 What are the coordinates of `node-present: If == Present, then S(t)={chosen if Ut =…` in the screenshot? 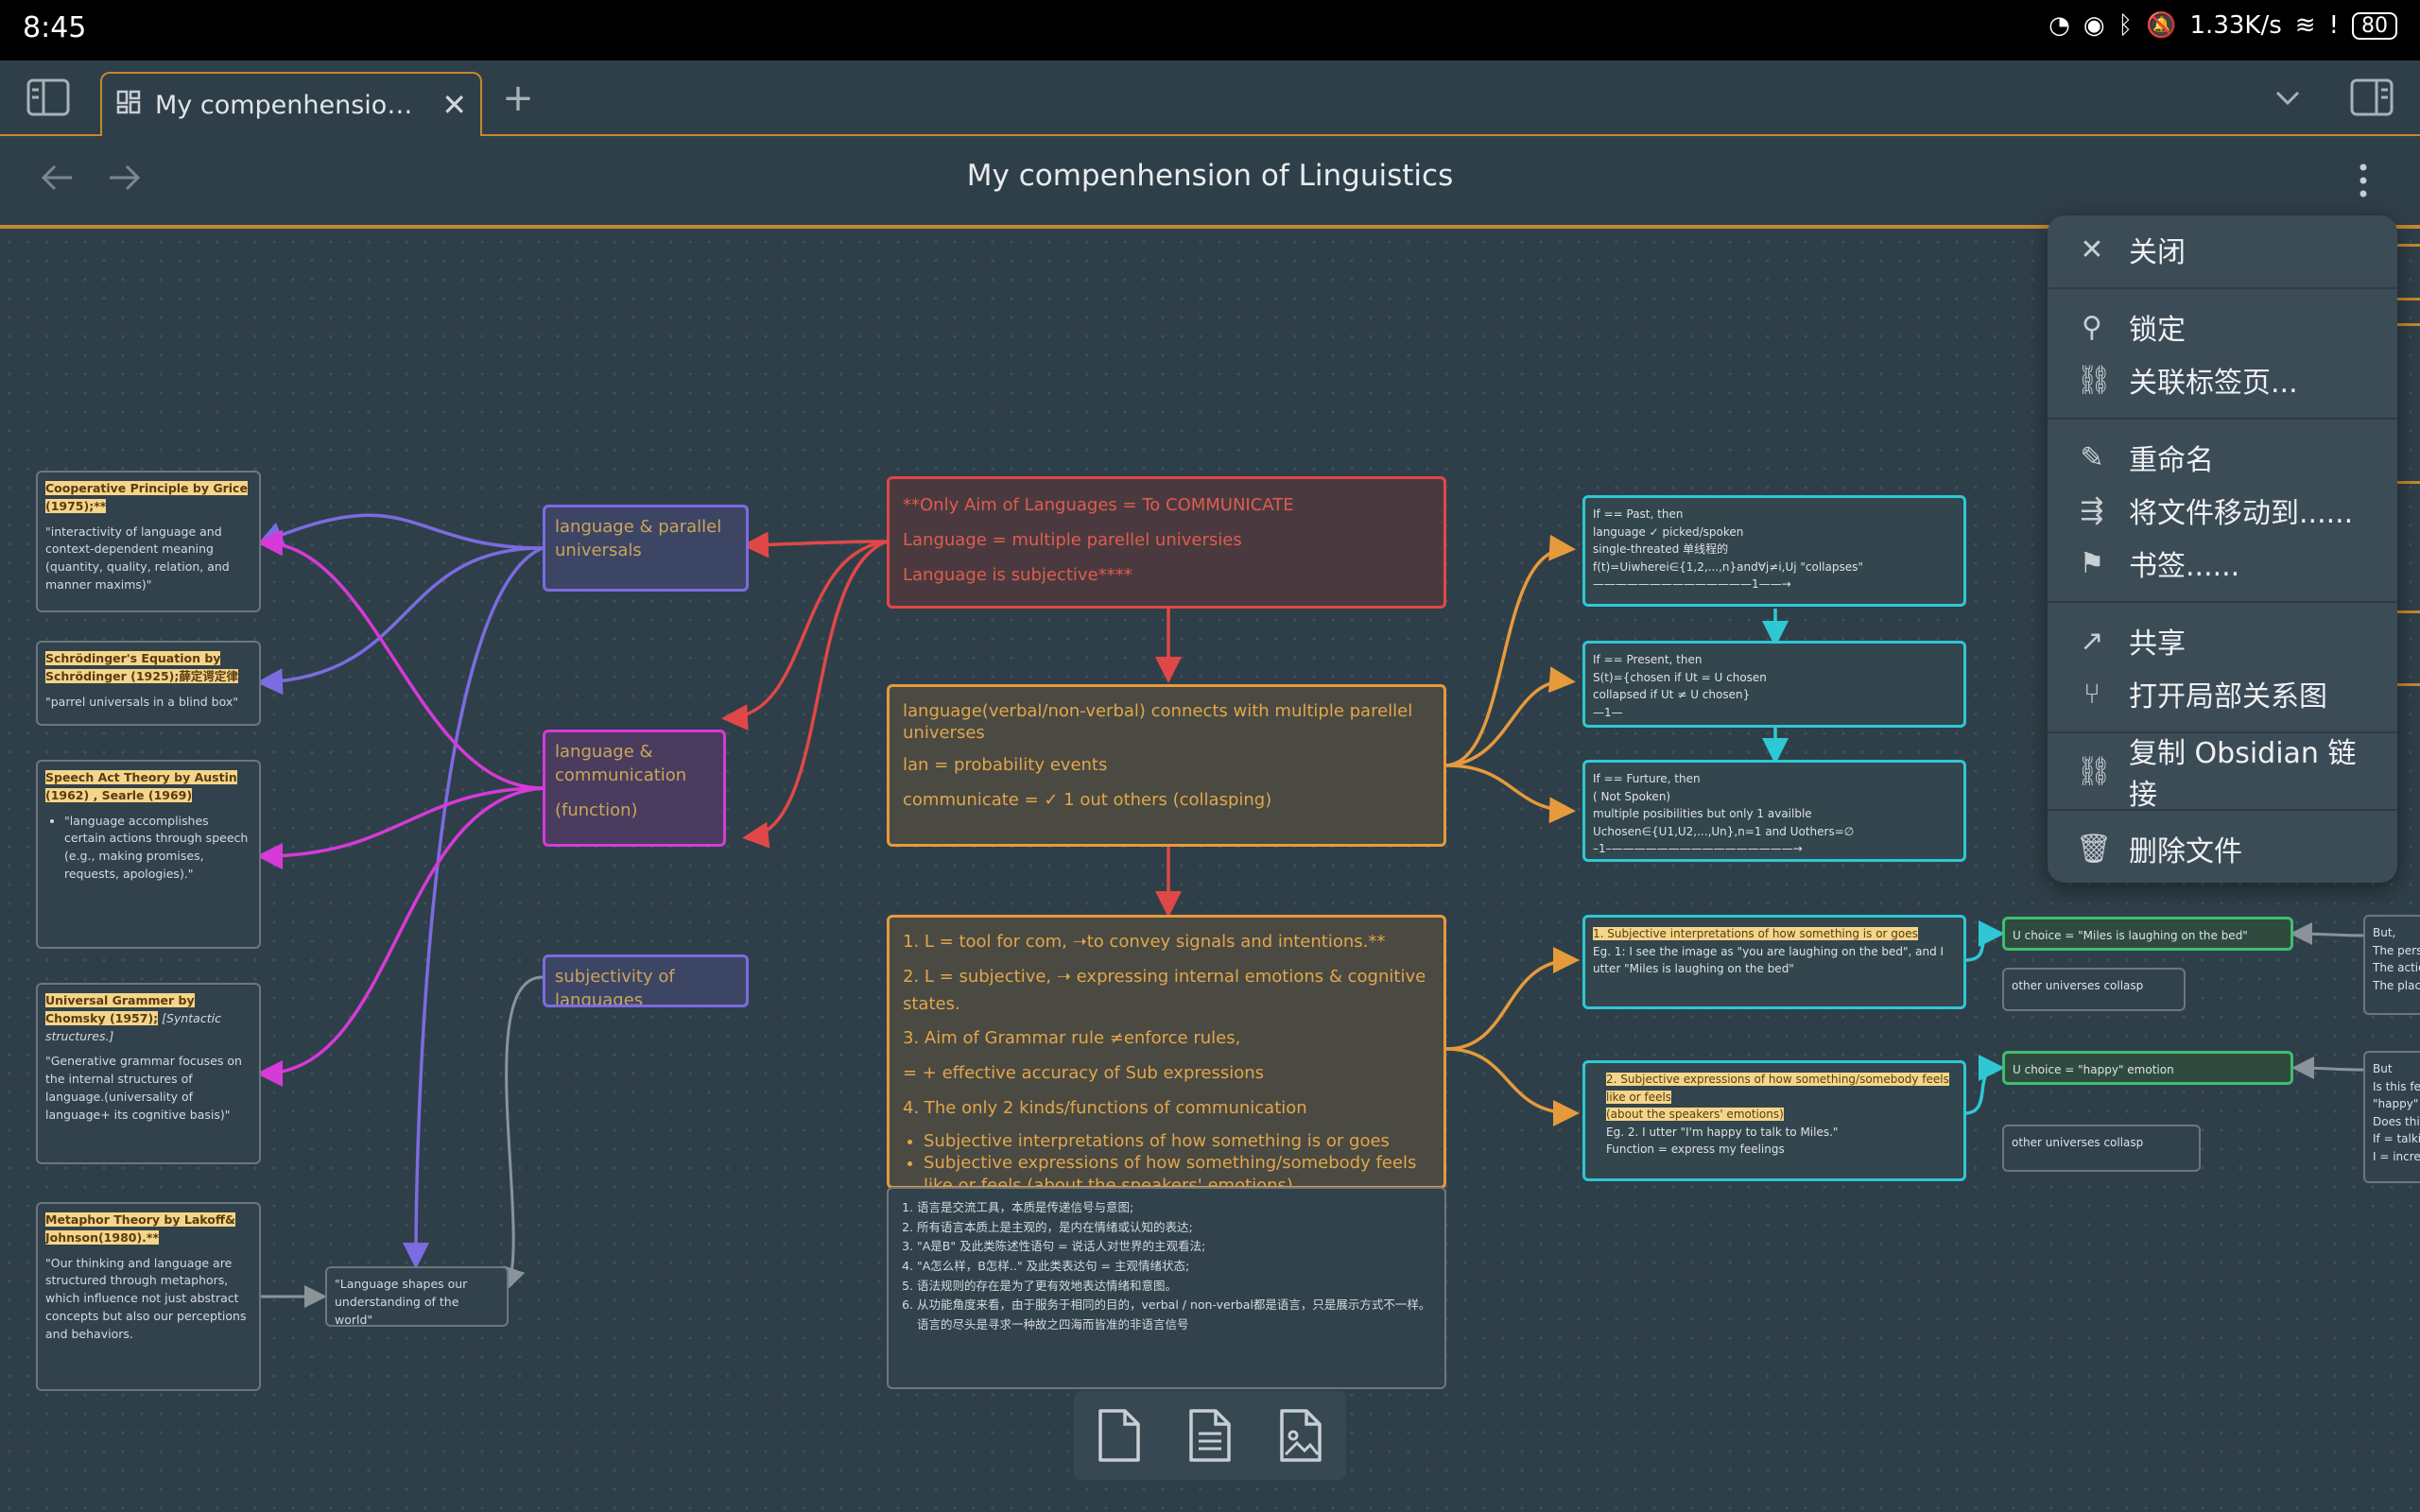 It's located at (1774, 684).